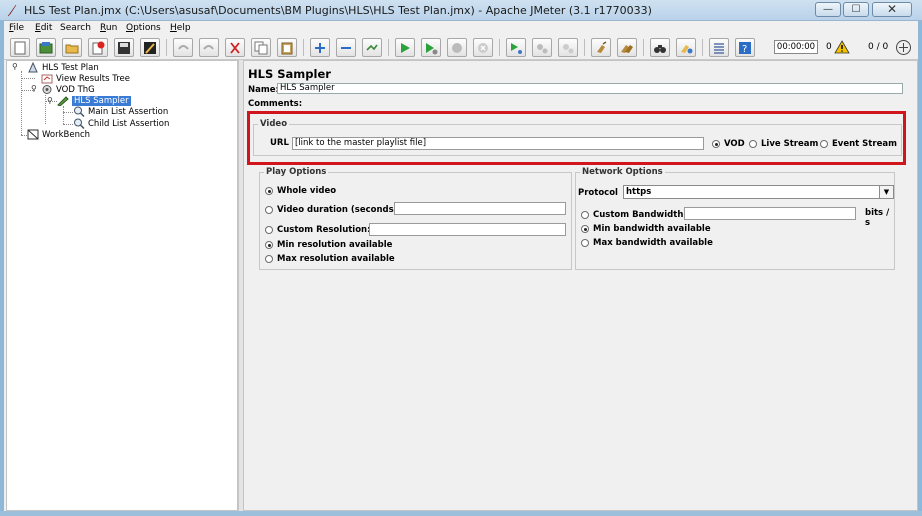 This screenshot has height=516, width=922. I want to click on tree-label-vod-thg: VOD ThG, so click(75, 89).